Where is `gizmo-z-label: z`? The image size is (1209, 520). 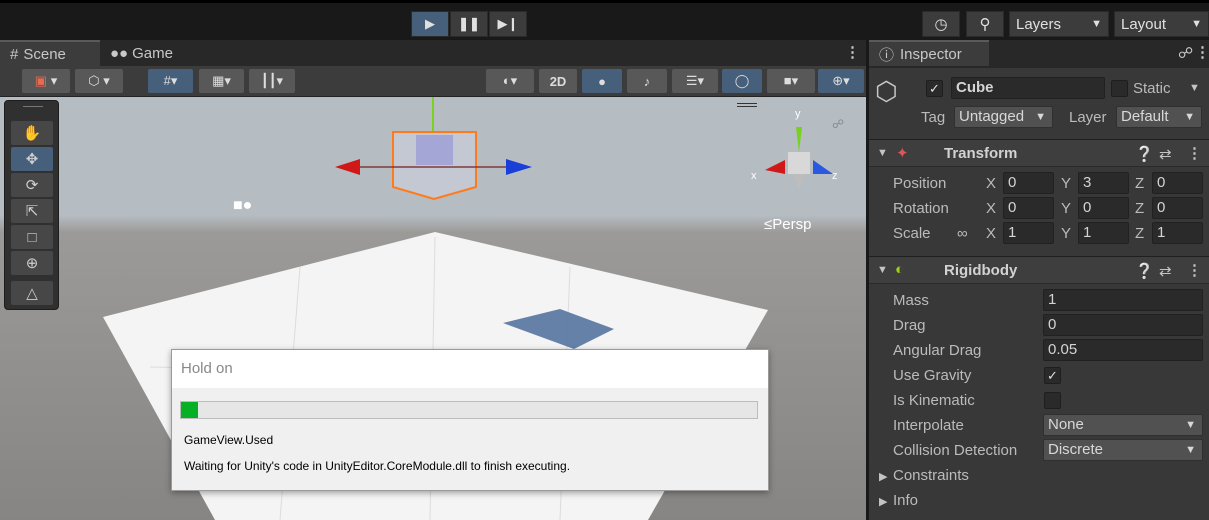 gizmo-z-label: z is located at coordinates (835, 176).